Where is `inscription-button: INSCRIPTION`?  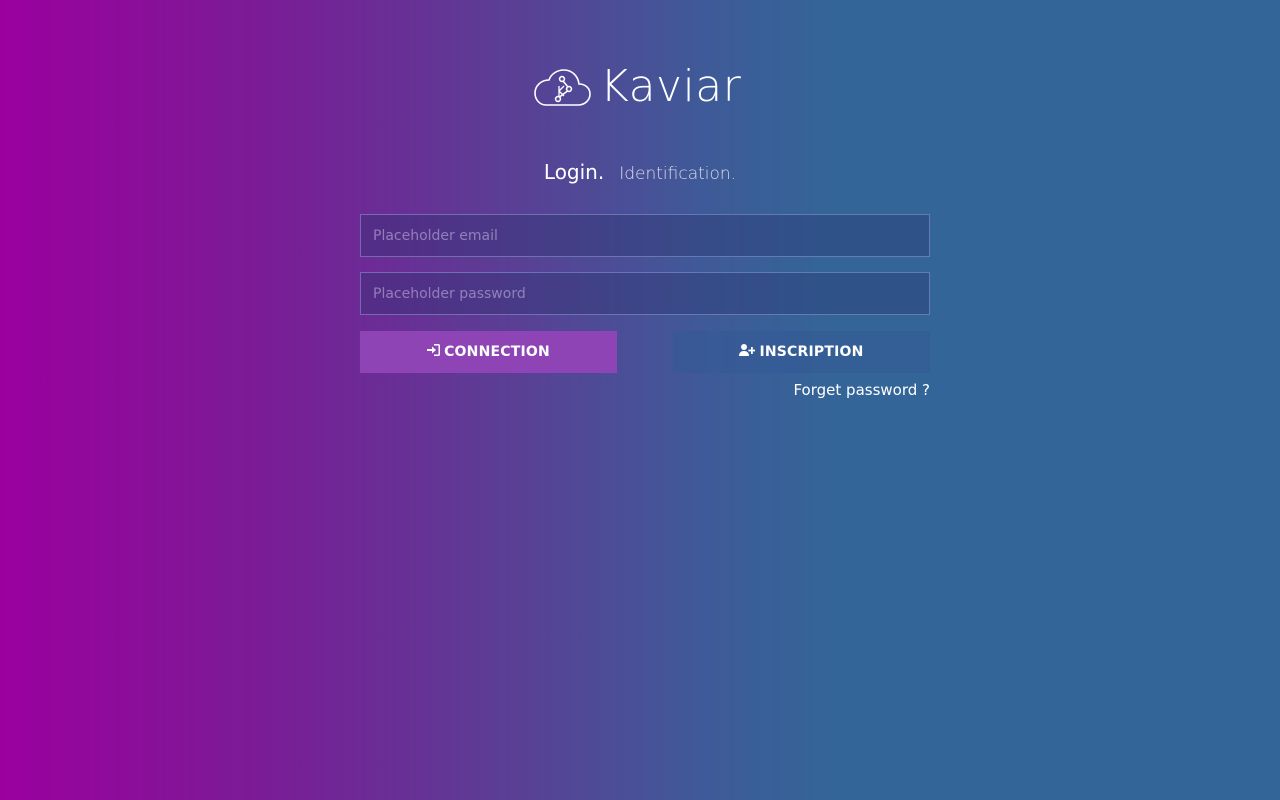 inscription-button: INSCRIPTION is located at coordinates (801, 352).